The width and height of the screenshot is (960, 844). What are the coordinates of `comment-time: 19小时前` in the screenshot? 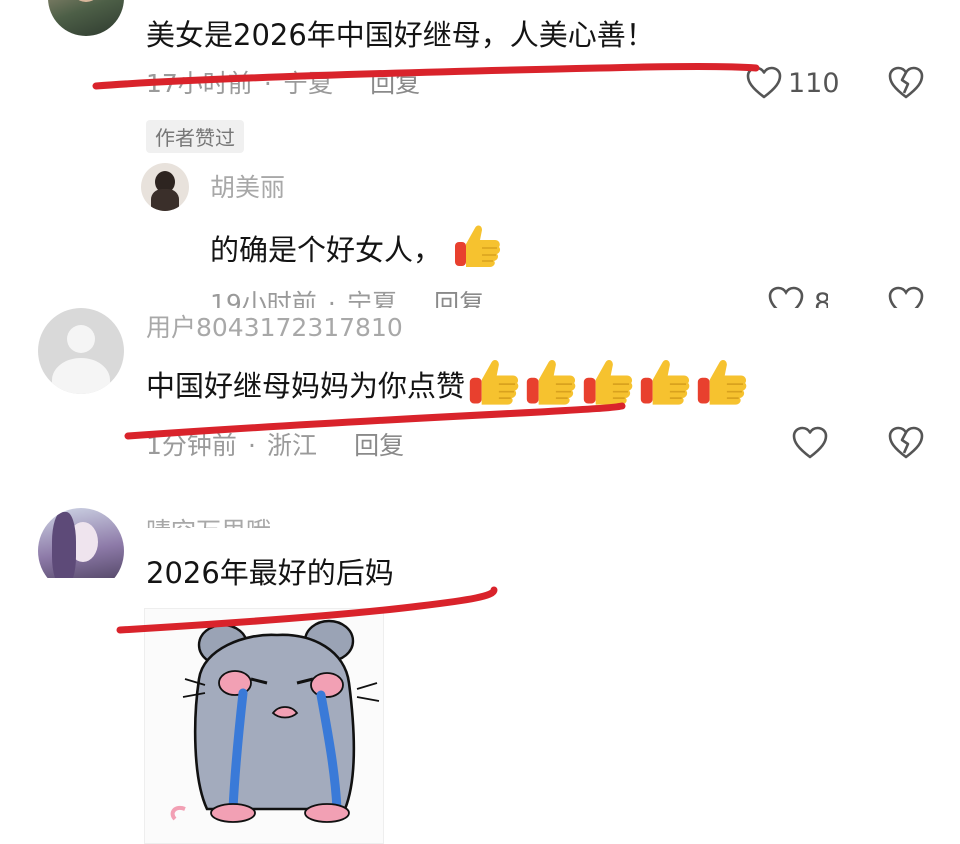 It's located at (263, 298).